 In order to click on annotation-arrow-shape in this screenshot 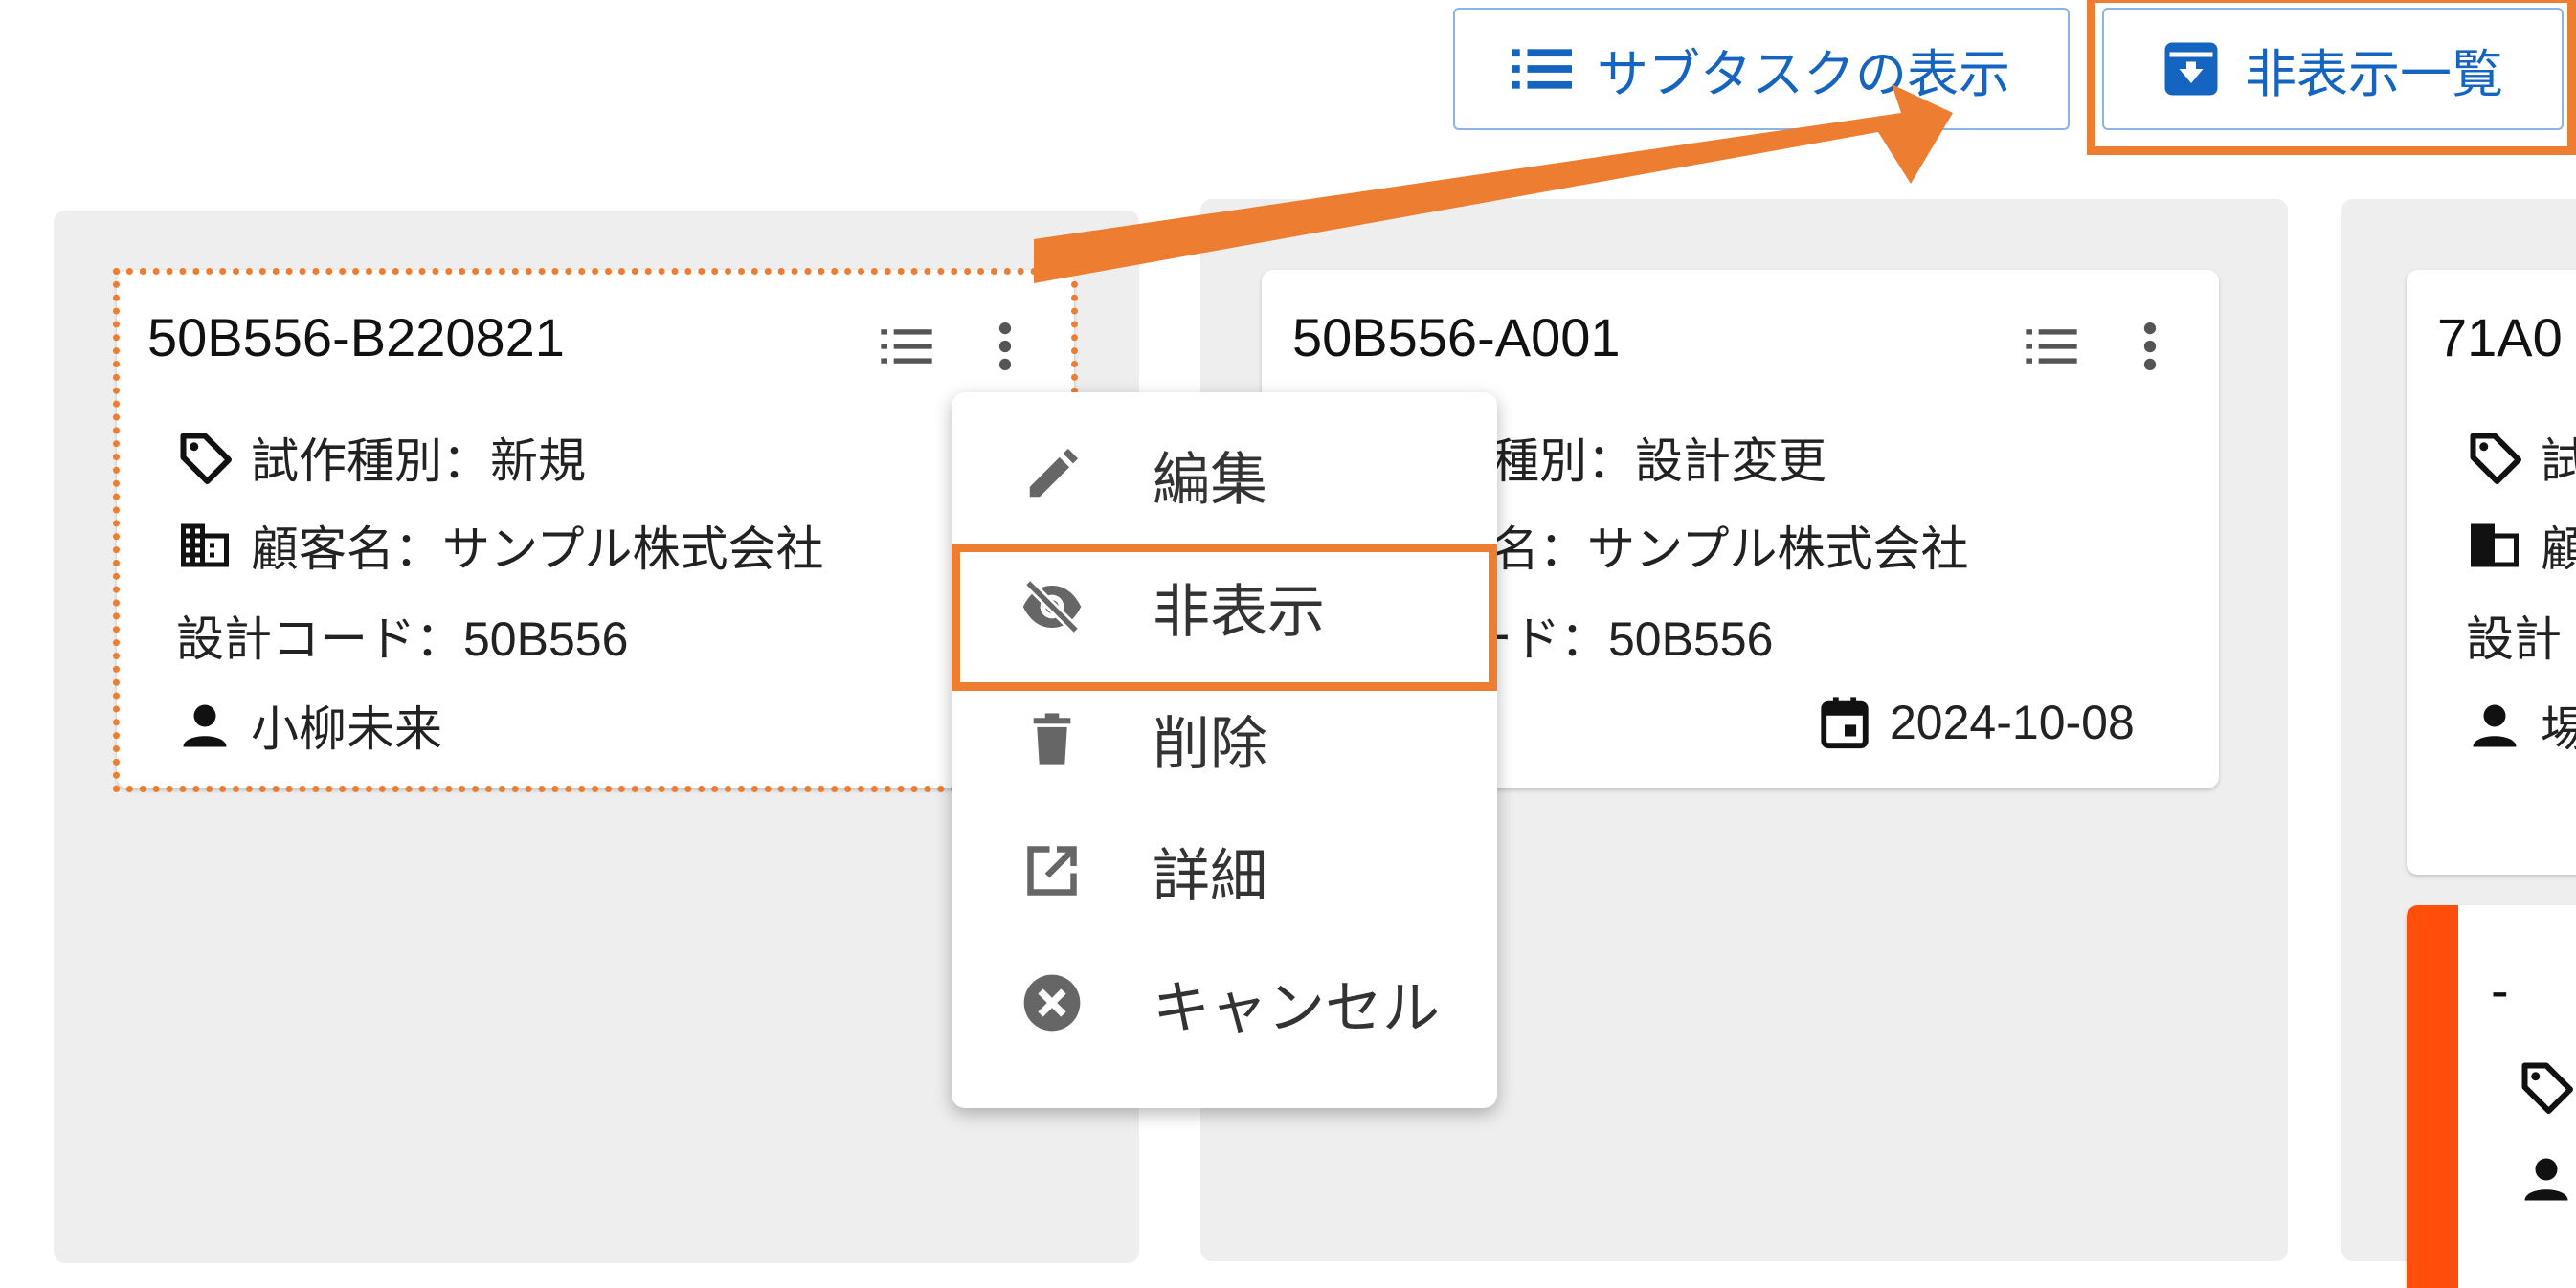, I will do `click(1494, 183)`.